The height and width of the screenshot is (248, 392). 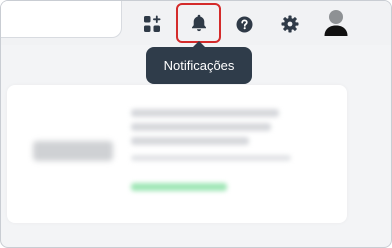 I want to click on notifications-tooltip: Notificações, so click(x=199, y=62).